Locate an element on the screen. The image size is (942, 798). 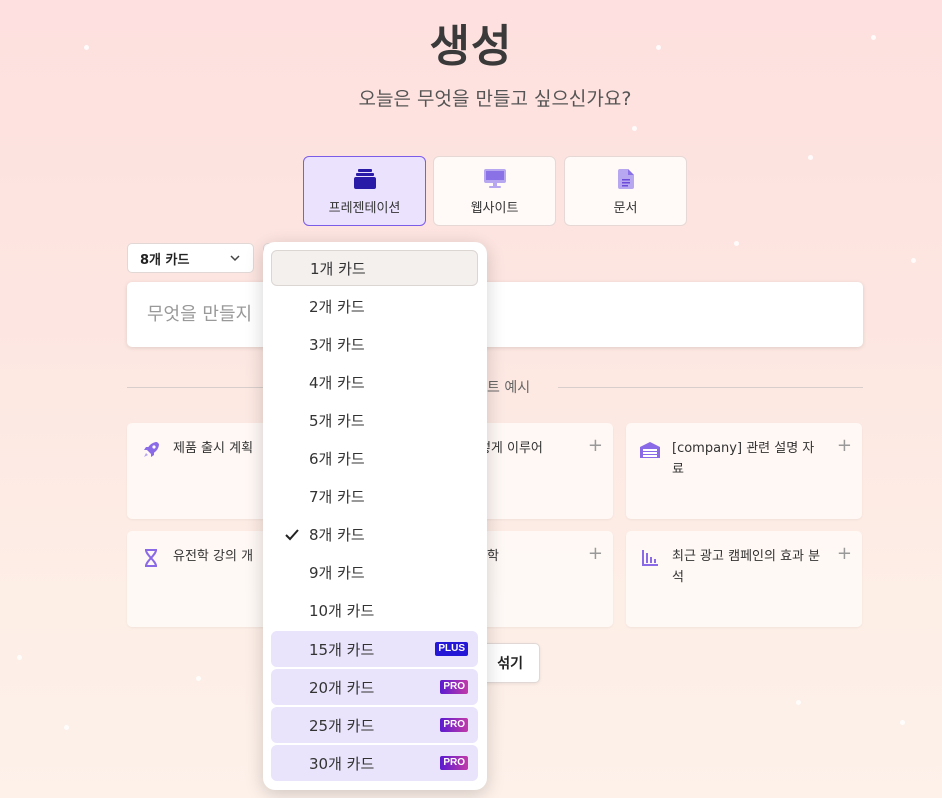
dropdown-option: 5개 카드 is located at coordinates (374, 420).